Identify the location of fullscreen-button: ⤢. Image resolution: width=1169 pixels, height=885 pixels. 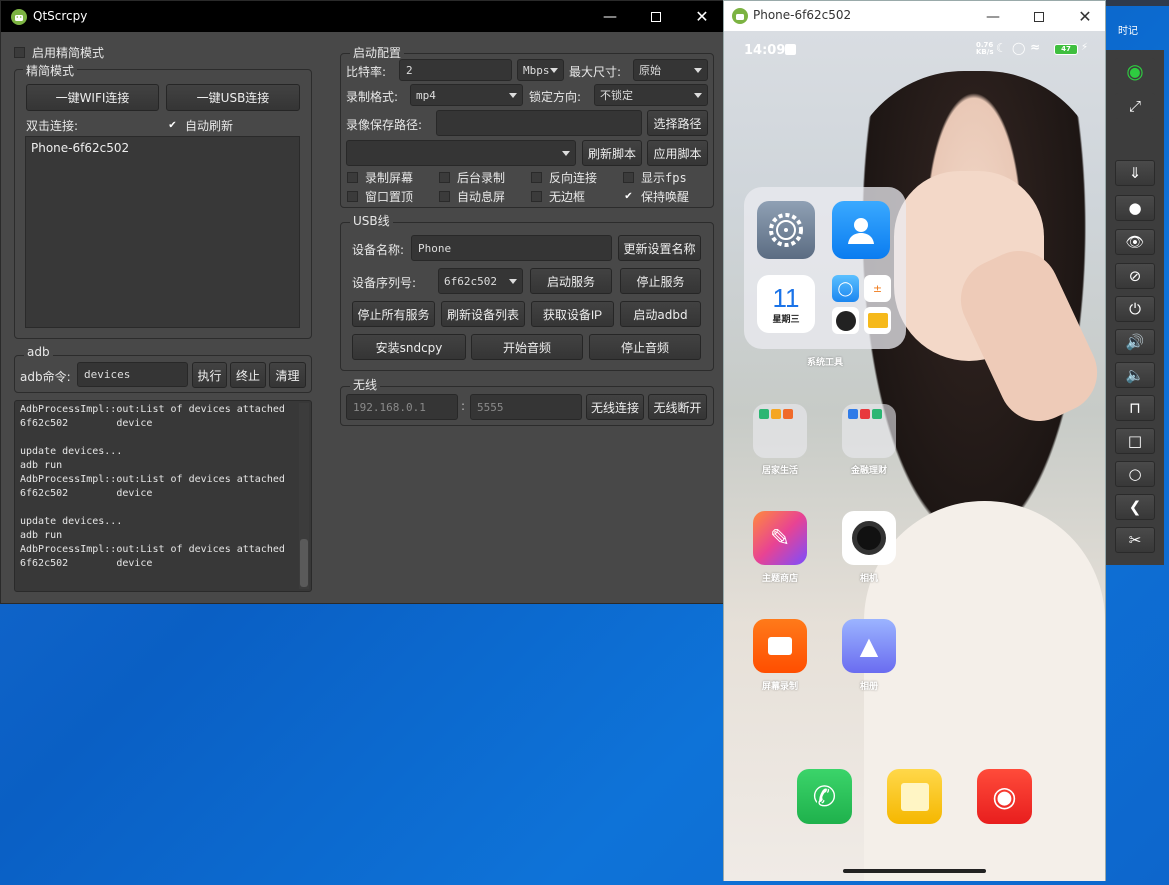
(1135, 106).